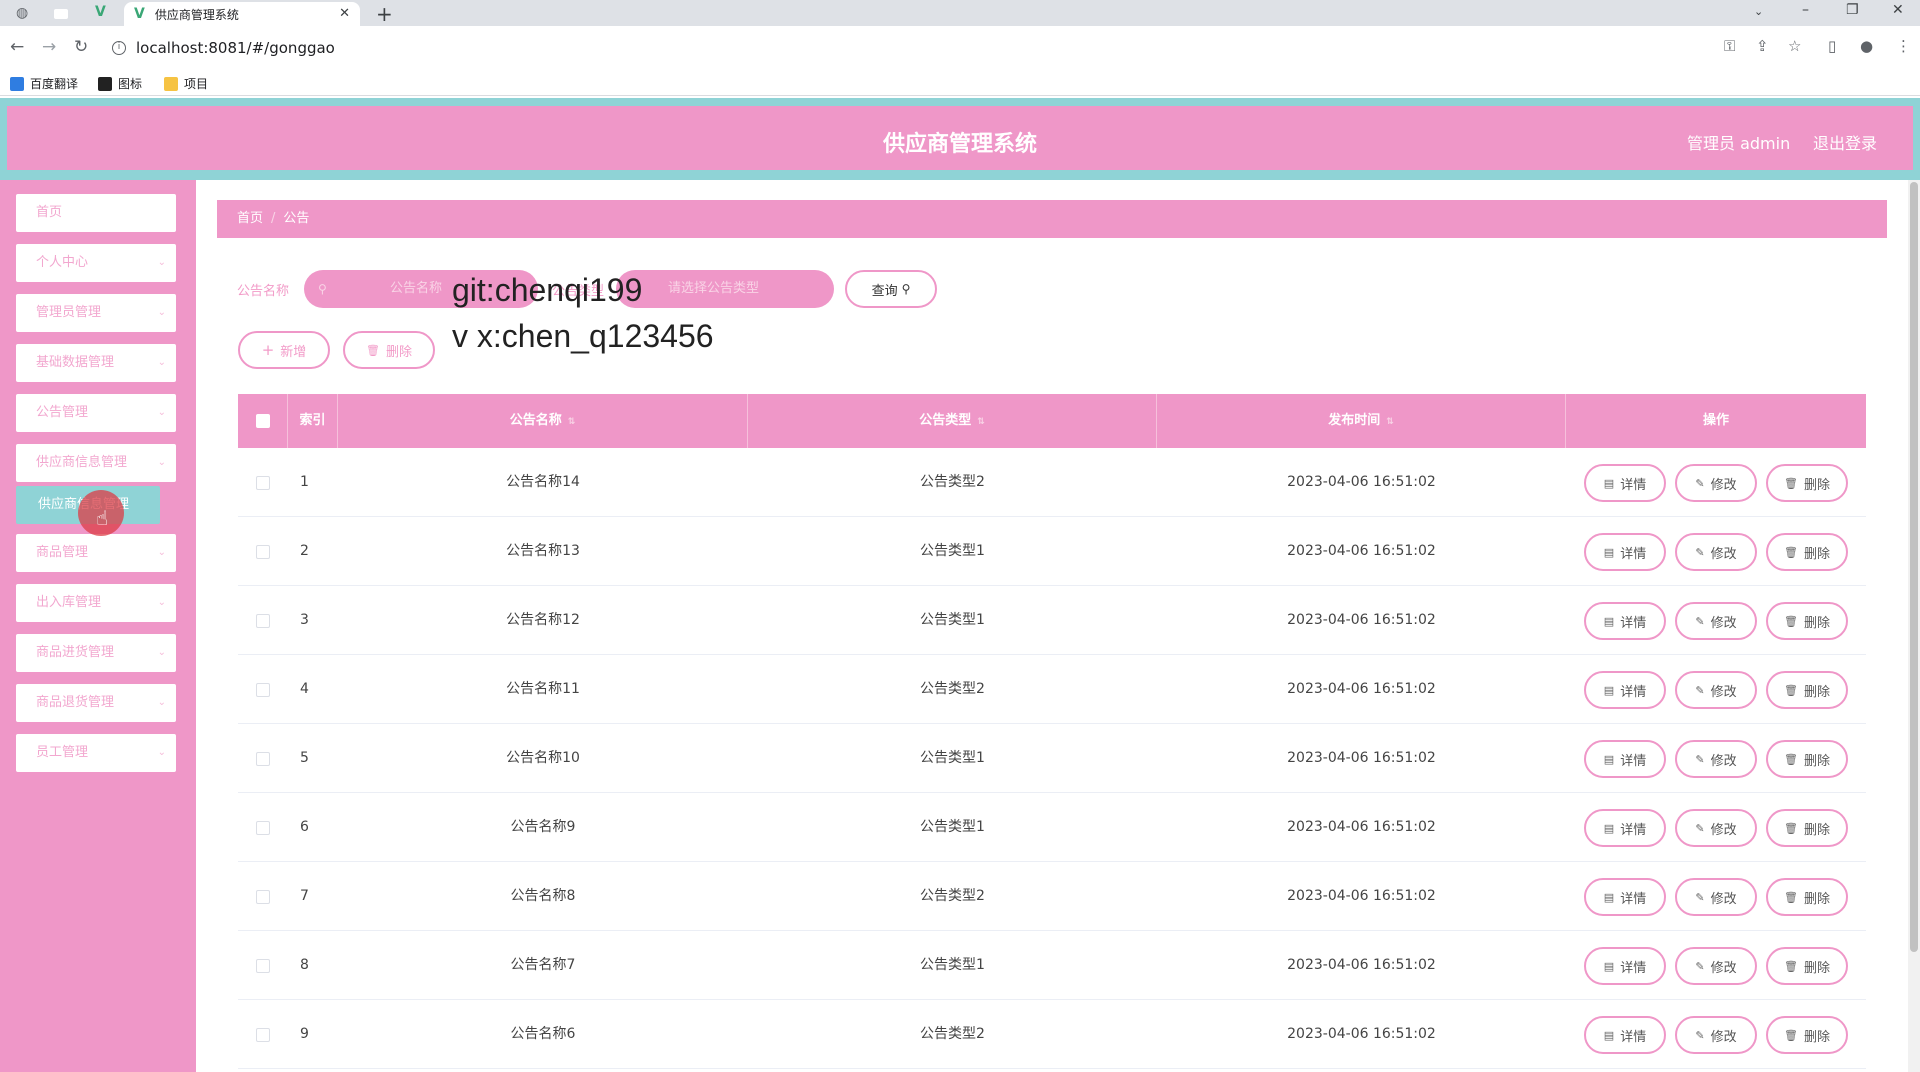  Describe the element at coordinates (1903, 46) in the screenshot. I see `menu-dots-icon: ⋮` at that location.